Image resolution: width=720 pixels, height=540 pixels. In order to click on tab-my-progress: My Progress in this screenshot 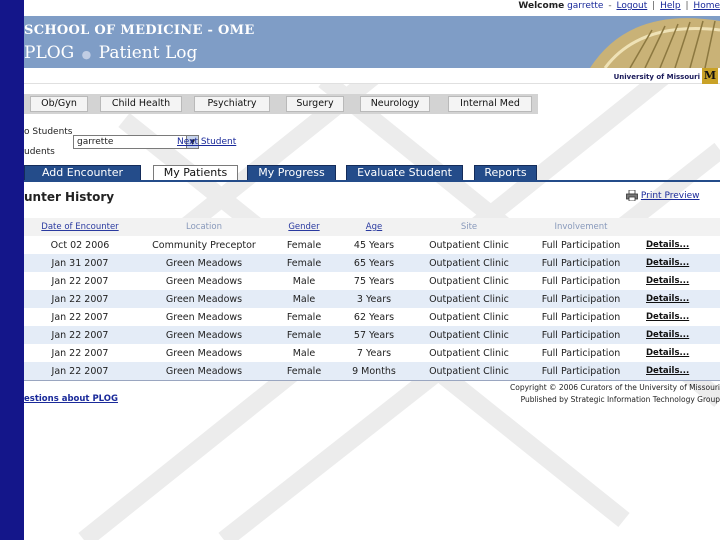, I will do `click(291, 173)`.